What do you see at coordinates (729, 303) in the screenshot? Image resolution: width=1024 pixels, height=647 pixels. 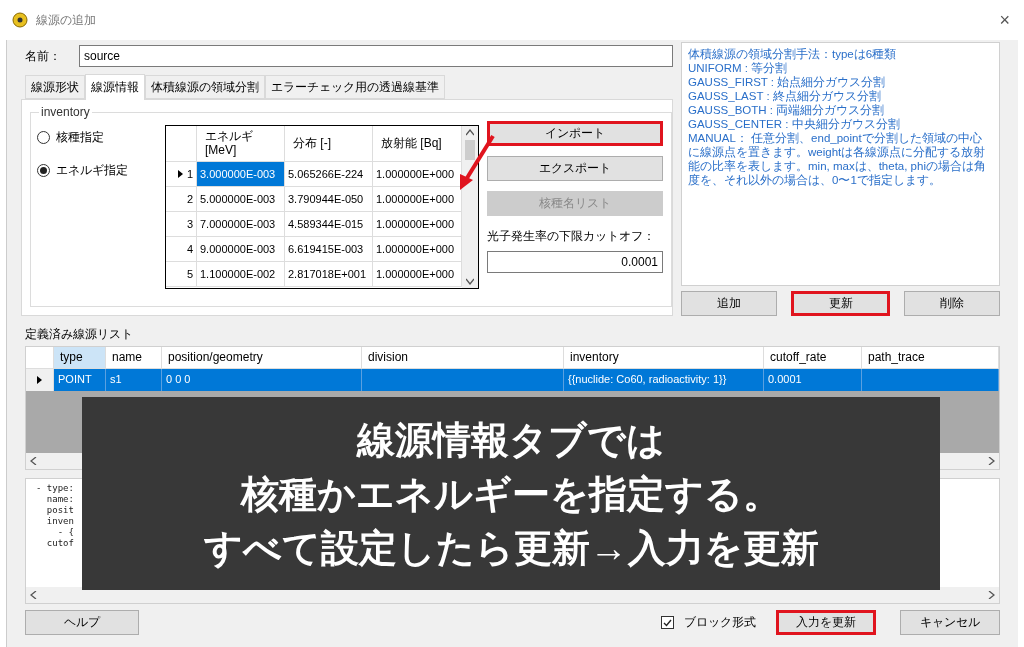 I see `list-button: 追加` at bounding box center [729, 303].